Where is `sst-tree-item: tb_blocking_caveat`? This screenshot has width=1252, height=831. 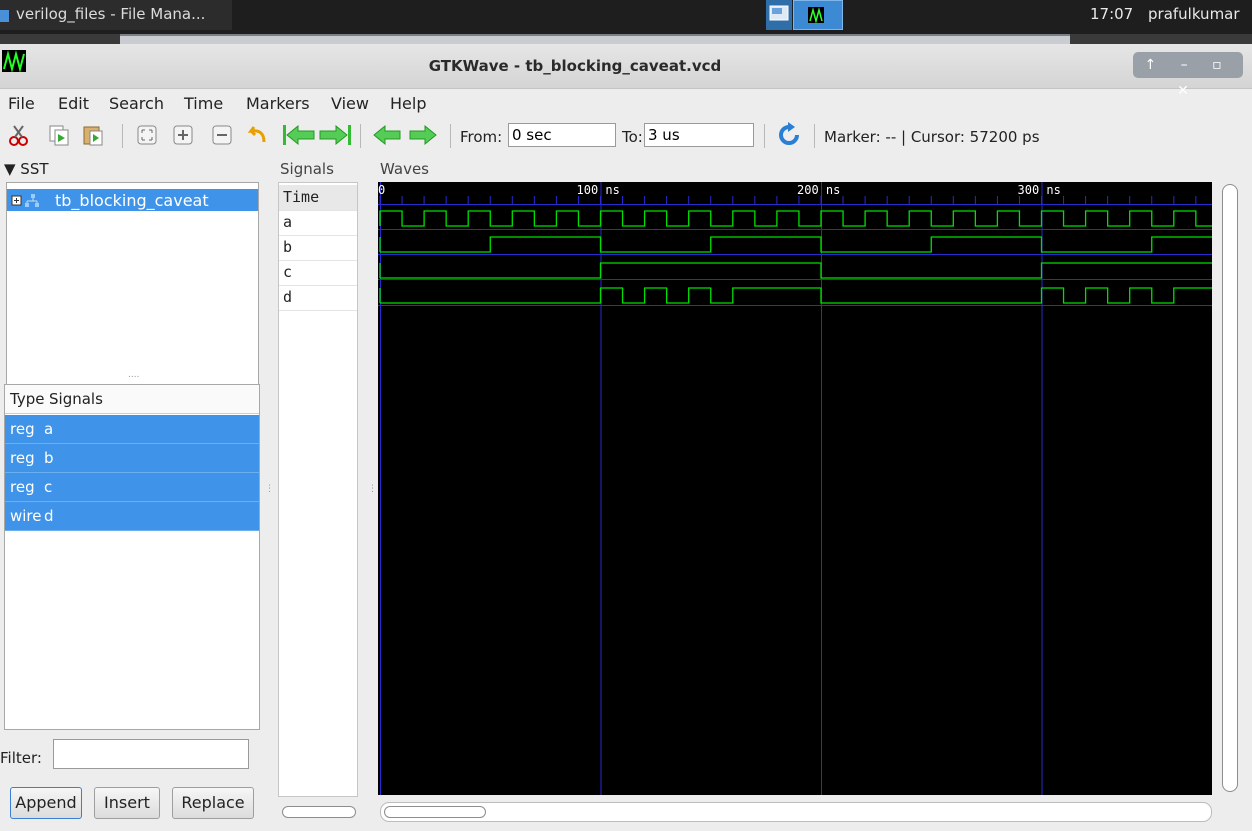 sst-tree-item: tb_blocking_caveat is located at coordinates (132, 200).